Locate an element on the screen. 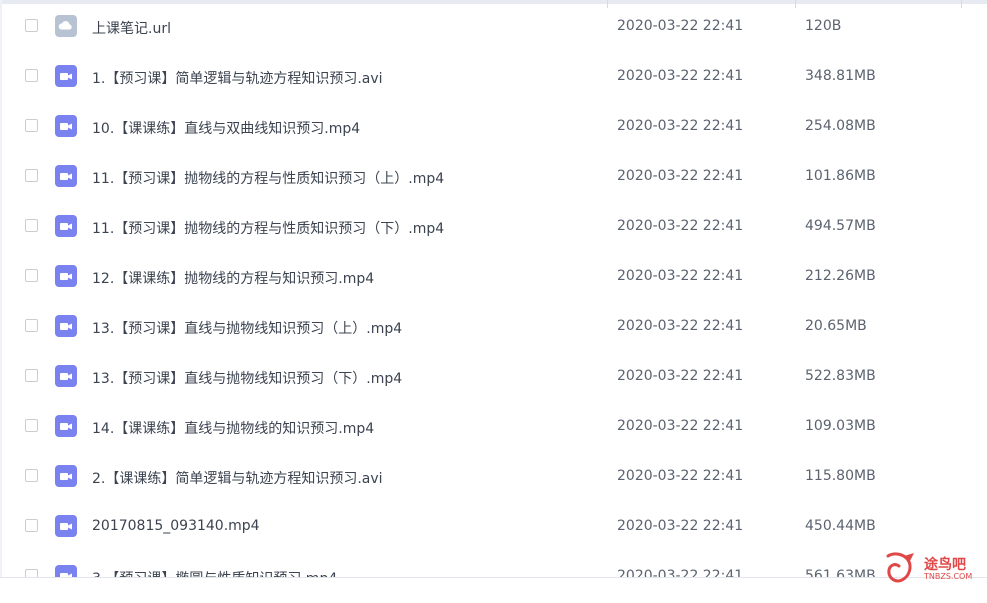 The width and height of the screenshot is (987, 603). file-size: 348.81MB is located at coordinates (840, 76).